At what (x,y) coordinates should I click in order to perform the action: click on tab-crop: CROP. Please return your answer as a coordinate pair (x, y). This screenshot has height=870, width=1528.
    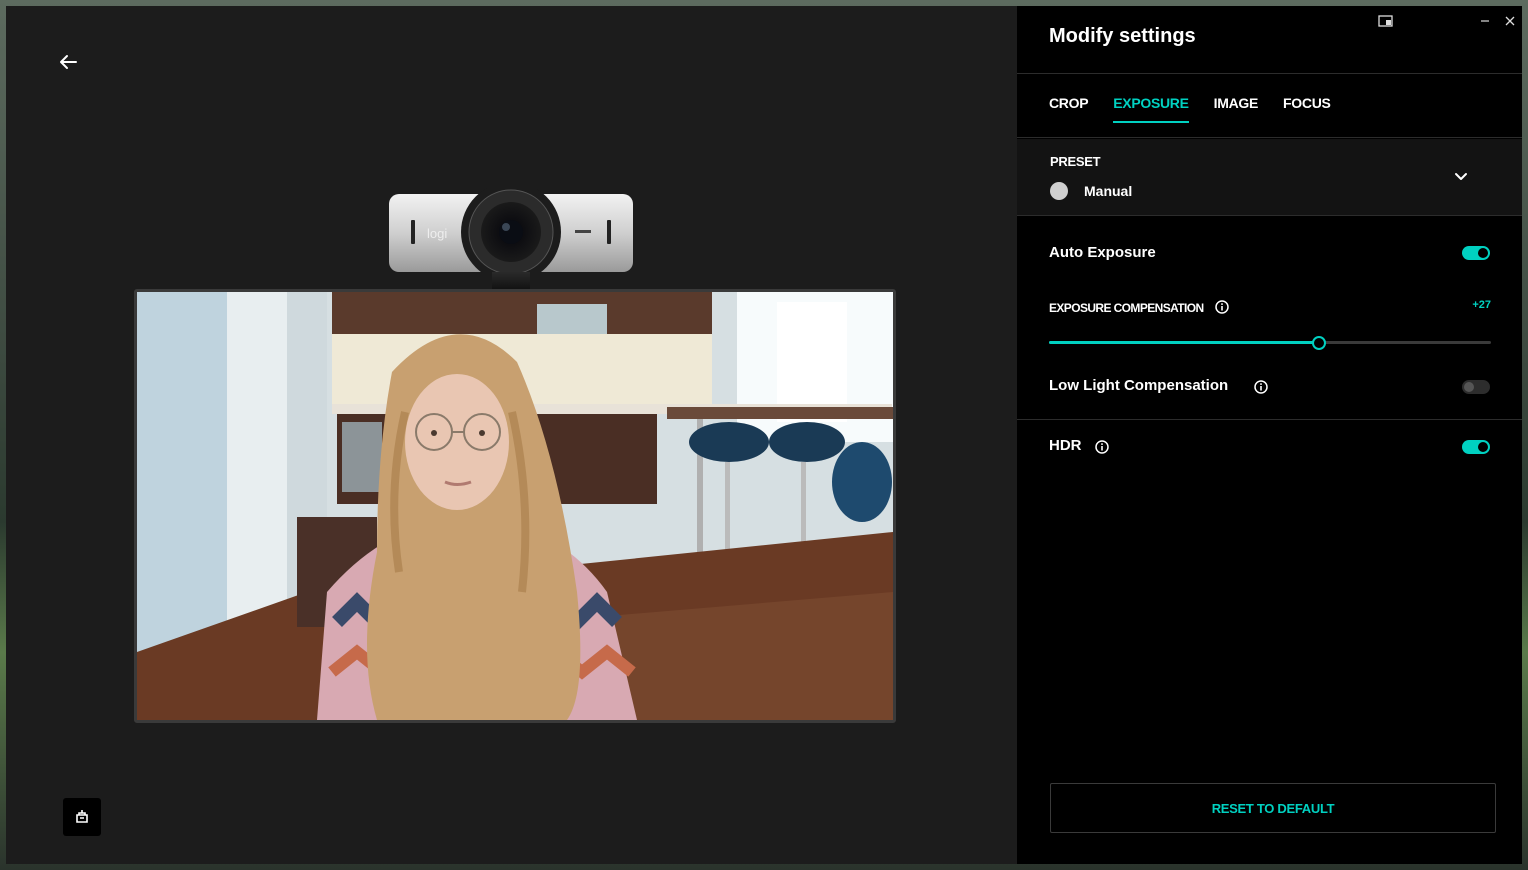
    Looking at the image, I should click on (1069, 109).